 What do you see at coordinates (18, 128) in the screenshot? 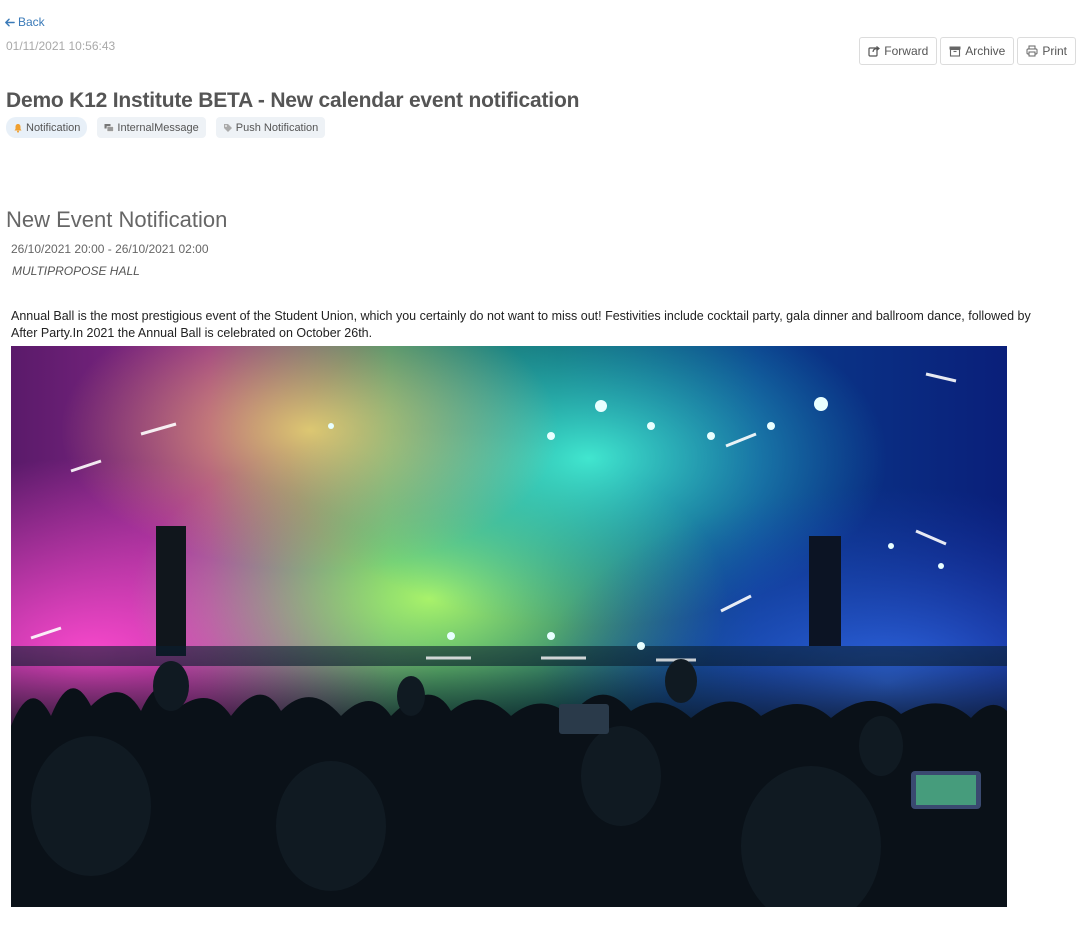
I see `bell-icon` at bounding box center [18, 128].